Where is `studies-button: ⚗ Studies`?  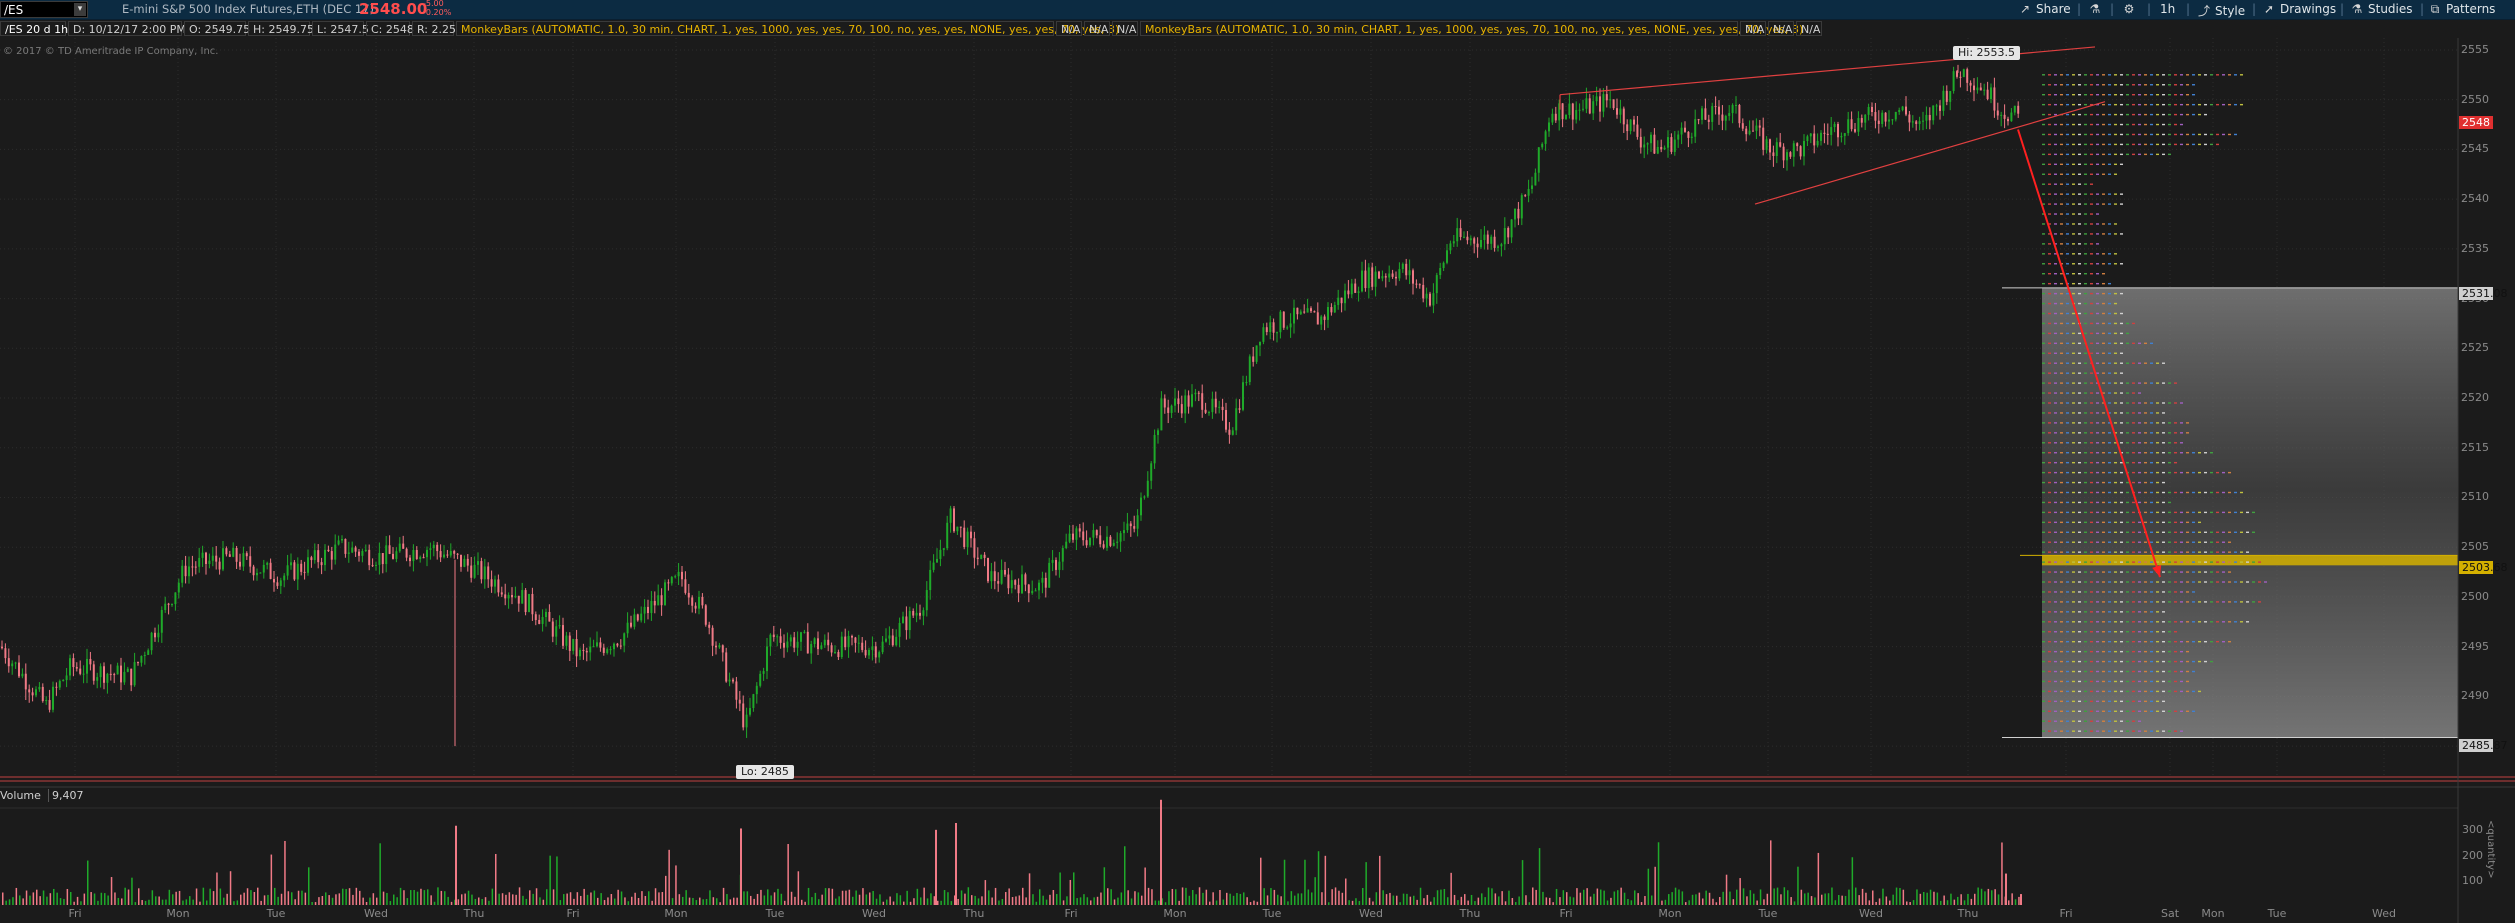
studies-button: ⚗ Studies is located at coordinates (2381, 9).